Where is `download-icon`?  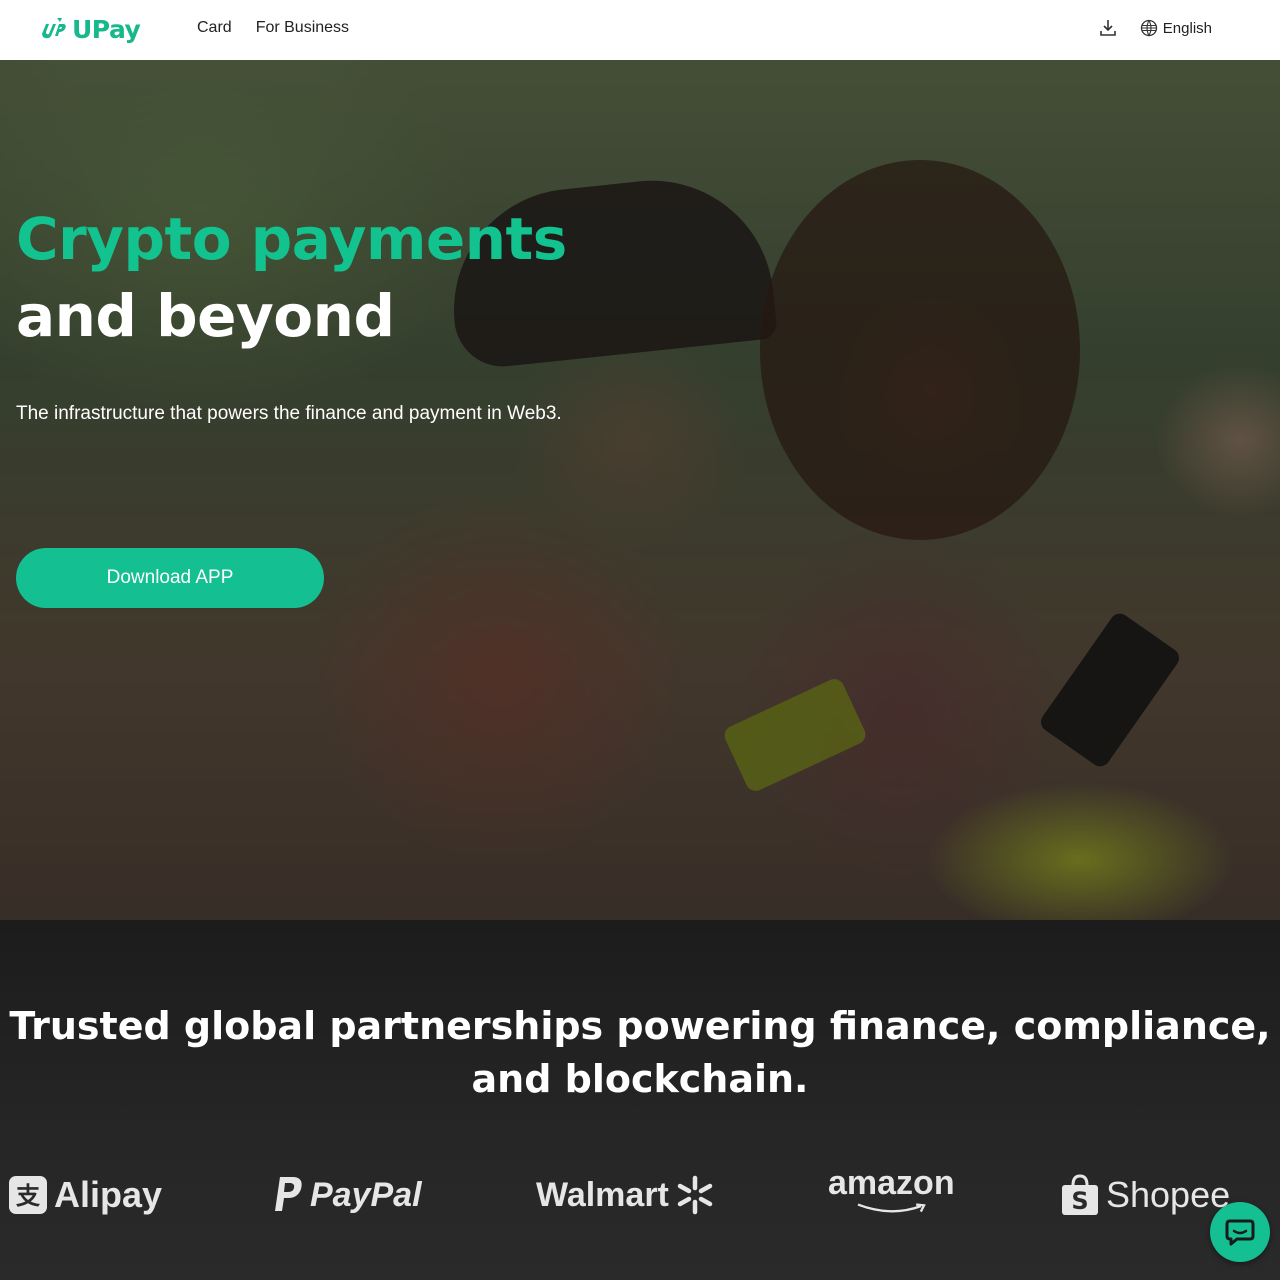 download-icon is located at coordinates (1108, 28).